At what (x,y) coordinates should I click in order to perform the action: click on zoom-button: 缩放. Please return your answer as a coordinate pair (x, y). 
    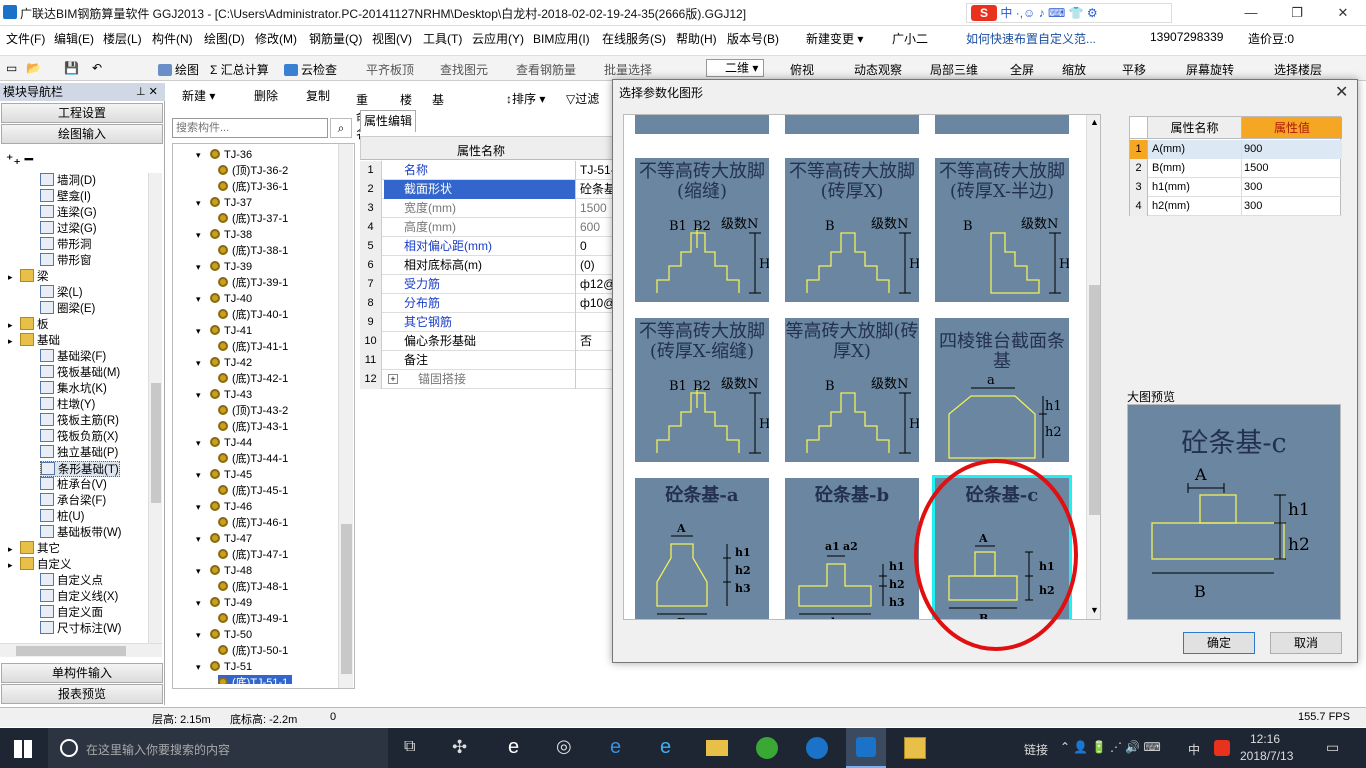
    Looking at the image, I should click on (1074, 69).